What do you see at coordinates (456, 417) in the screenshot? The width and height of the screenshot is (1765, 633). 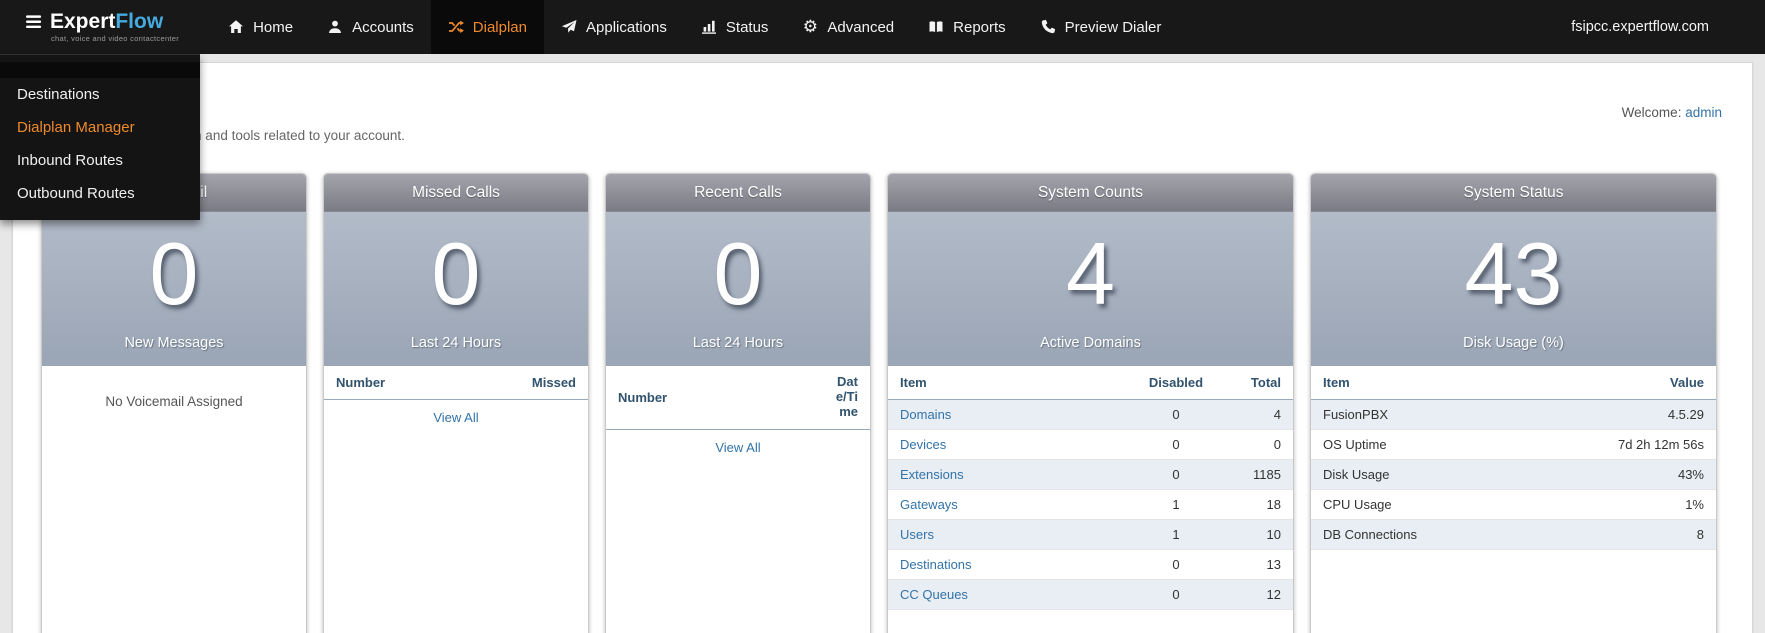 I see `missed-calls-view-all-link: View All` at bounding box center [456, 417].